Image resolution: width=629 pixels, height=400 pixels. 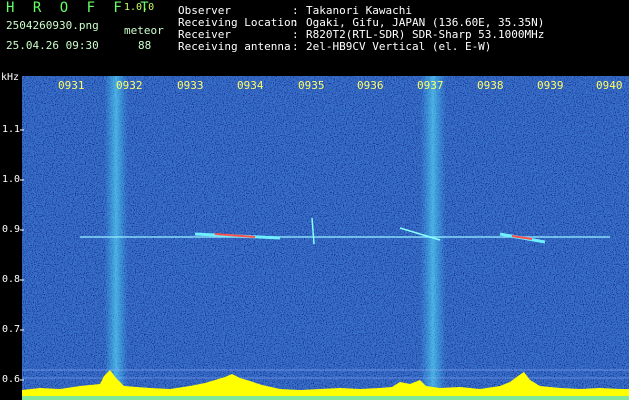 I want to click on x-tick-label: 0937, so click(x=430, y=85).